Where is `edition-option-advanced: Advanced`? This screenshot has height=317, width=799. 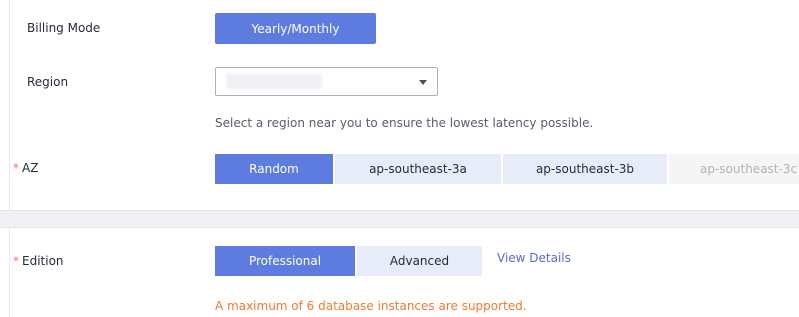 edition-option-advanced: Advanced is located at coordinates (419, 261).